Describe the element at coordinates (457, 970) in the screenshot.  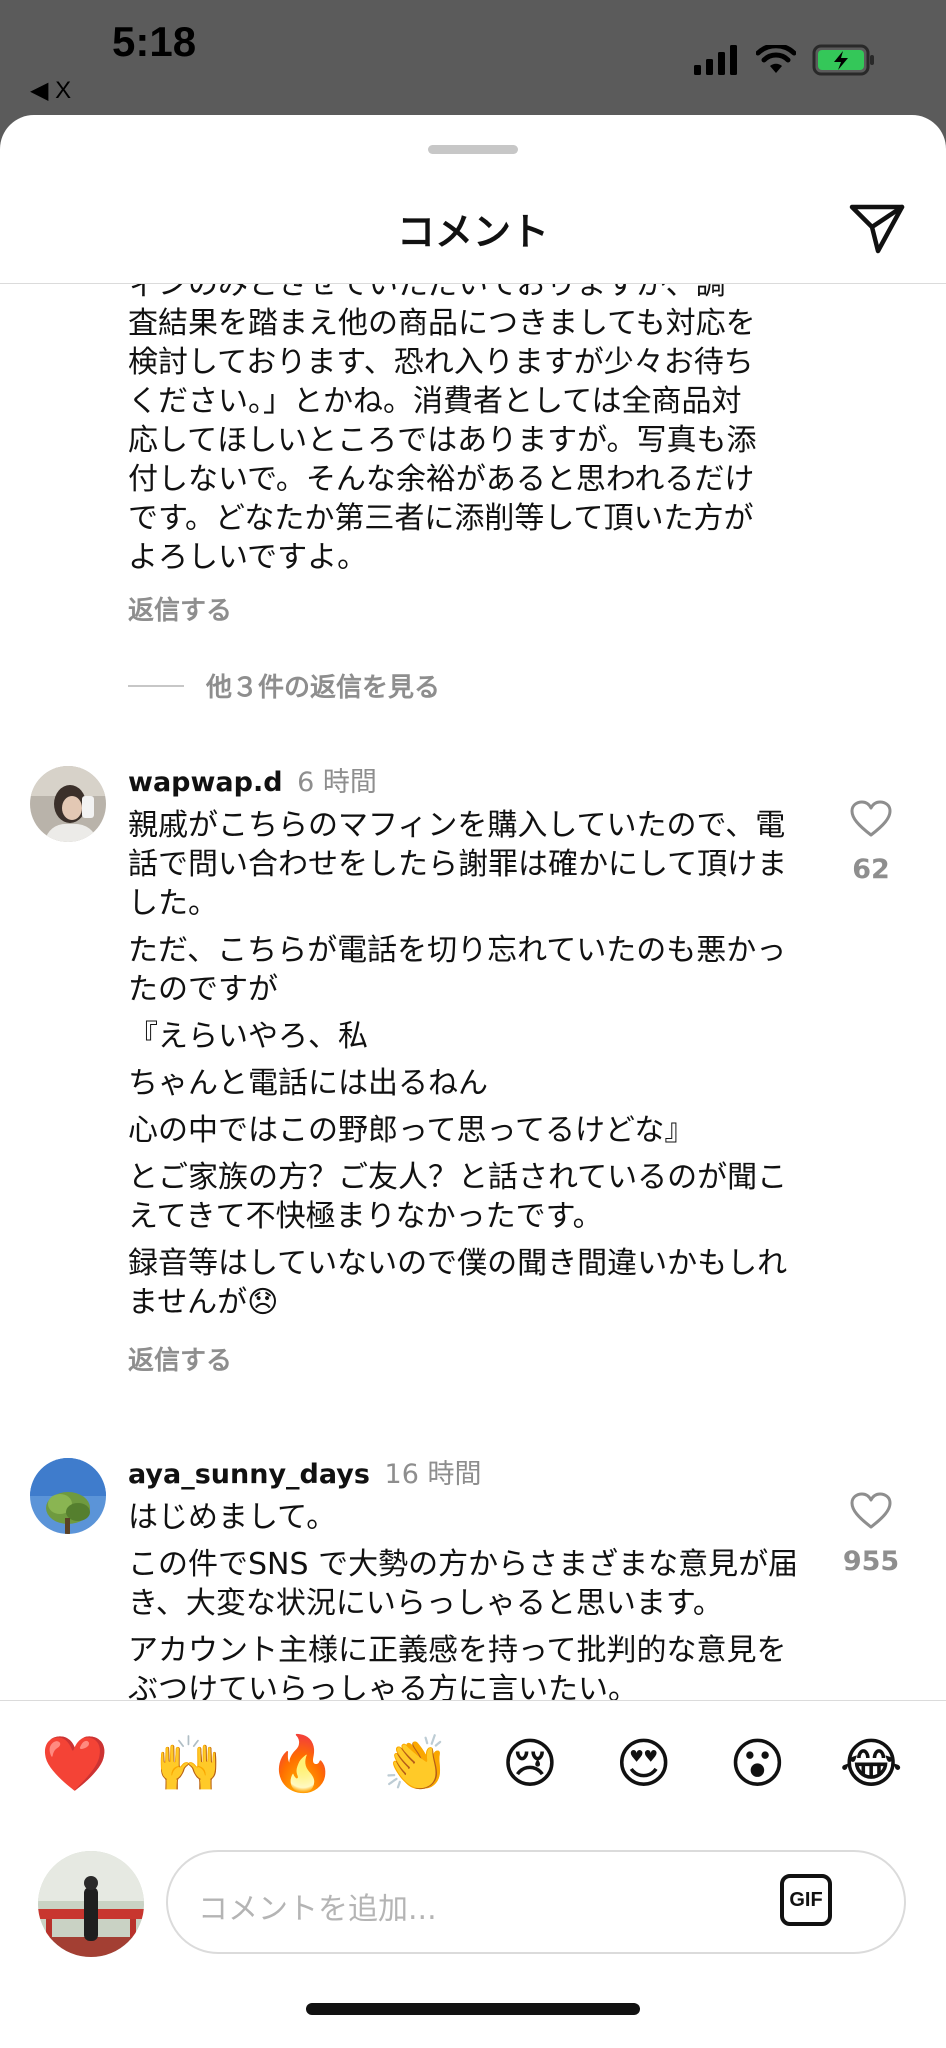
I see `comment-paragraph: ただ、こちらが電話を切り忘れていたのも悪かったのですが` at that location.